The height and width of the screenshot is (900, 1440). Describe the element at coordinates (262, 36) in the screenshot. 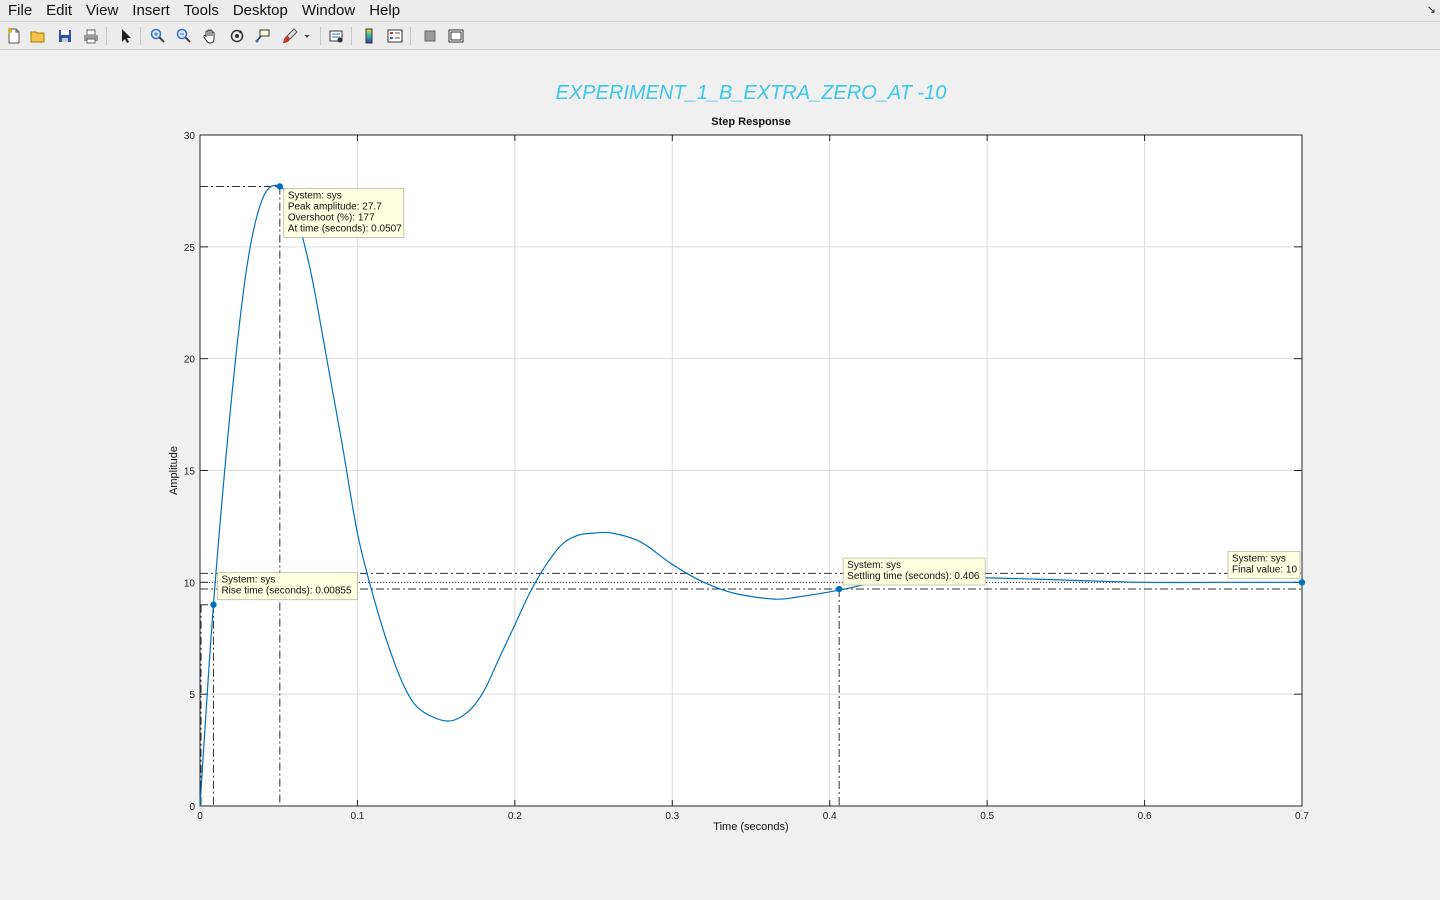

I see `data-cursor-icon` at that location.